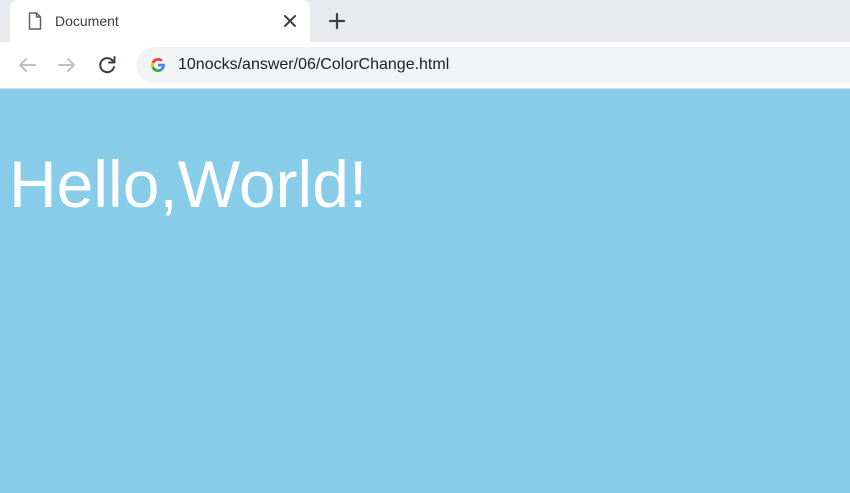  Describe the element at coordinates (27, 65) in the screenshot. I see `back-arrow-icon` at that location.